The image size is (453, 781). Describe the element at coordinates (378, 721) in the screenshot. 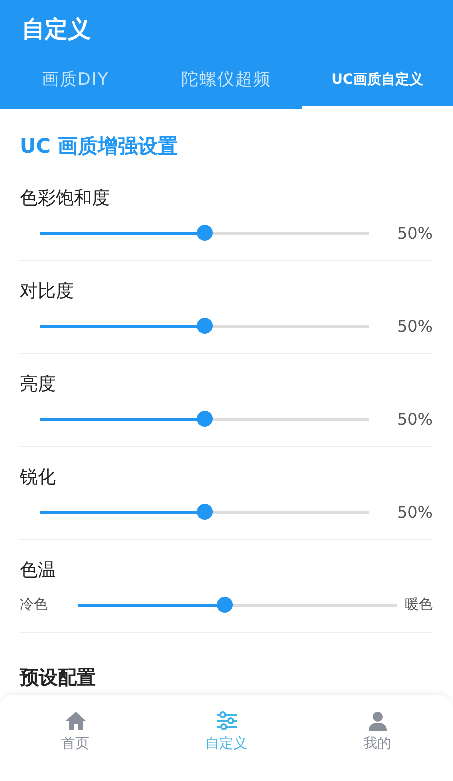

I see `person-icon` at that location.